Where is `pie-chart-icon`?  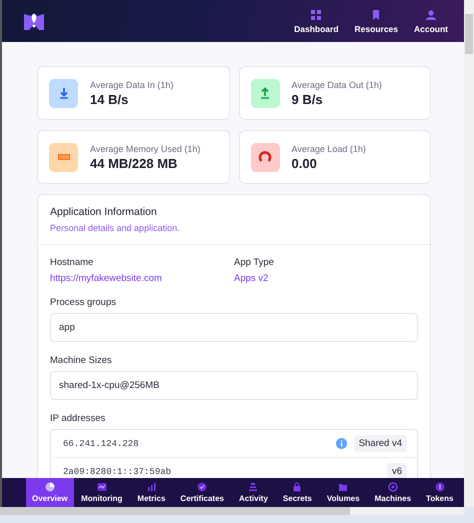
pie-chart-icon is located at coordinates (49, 487).